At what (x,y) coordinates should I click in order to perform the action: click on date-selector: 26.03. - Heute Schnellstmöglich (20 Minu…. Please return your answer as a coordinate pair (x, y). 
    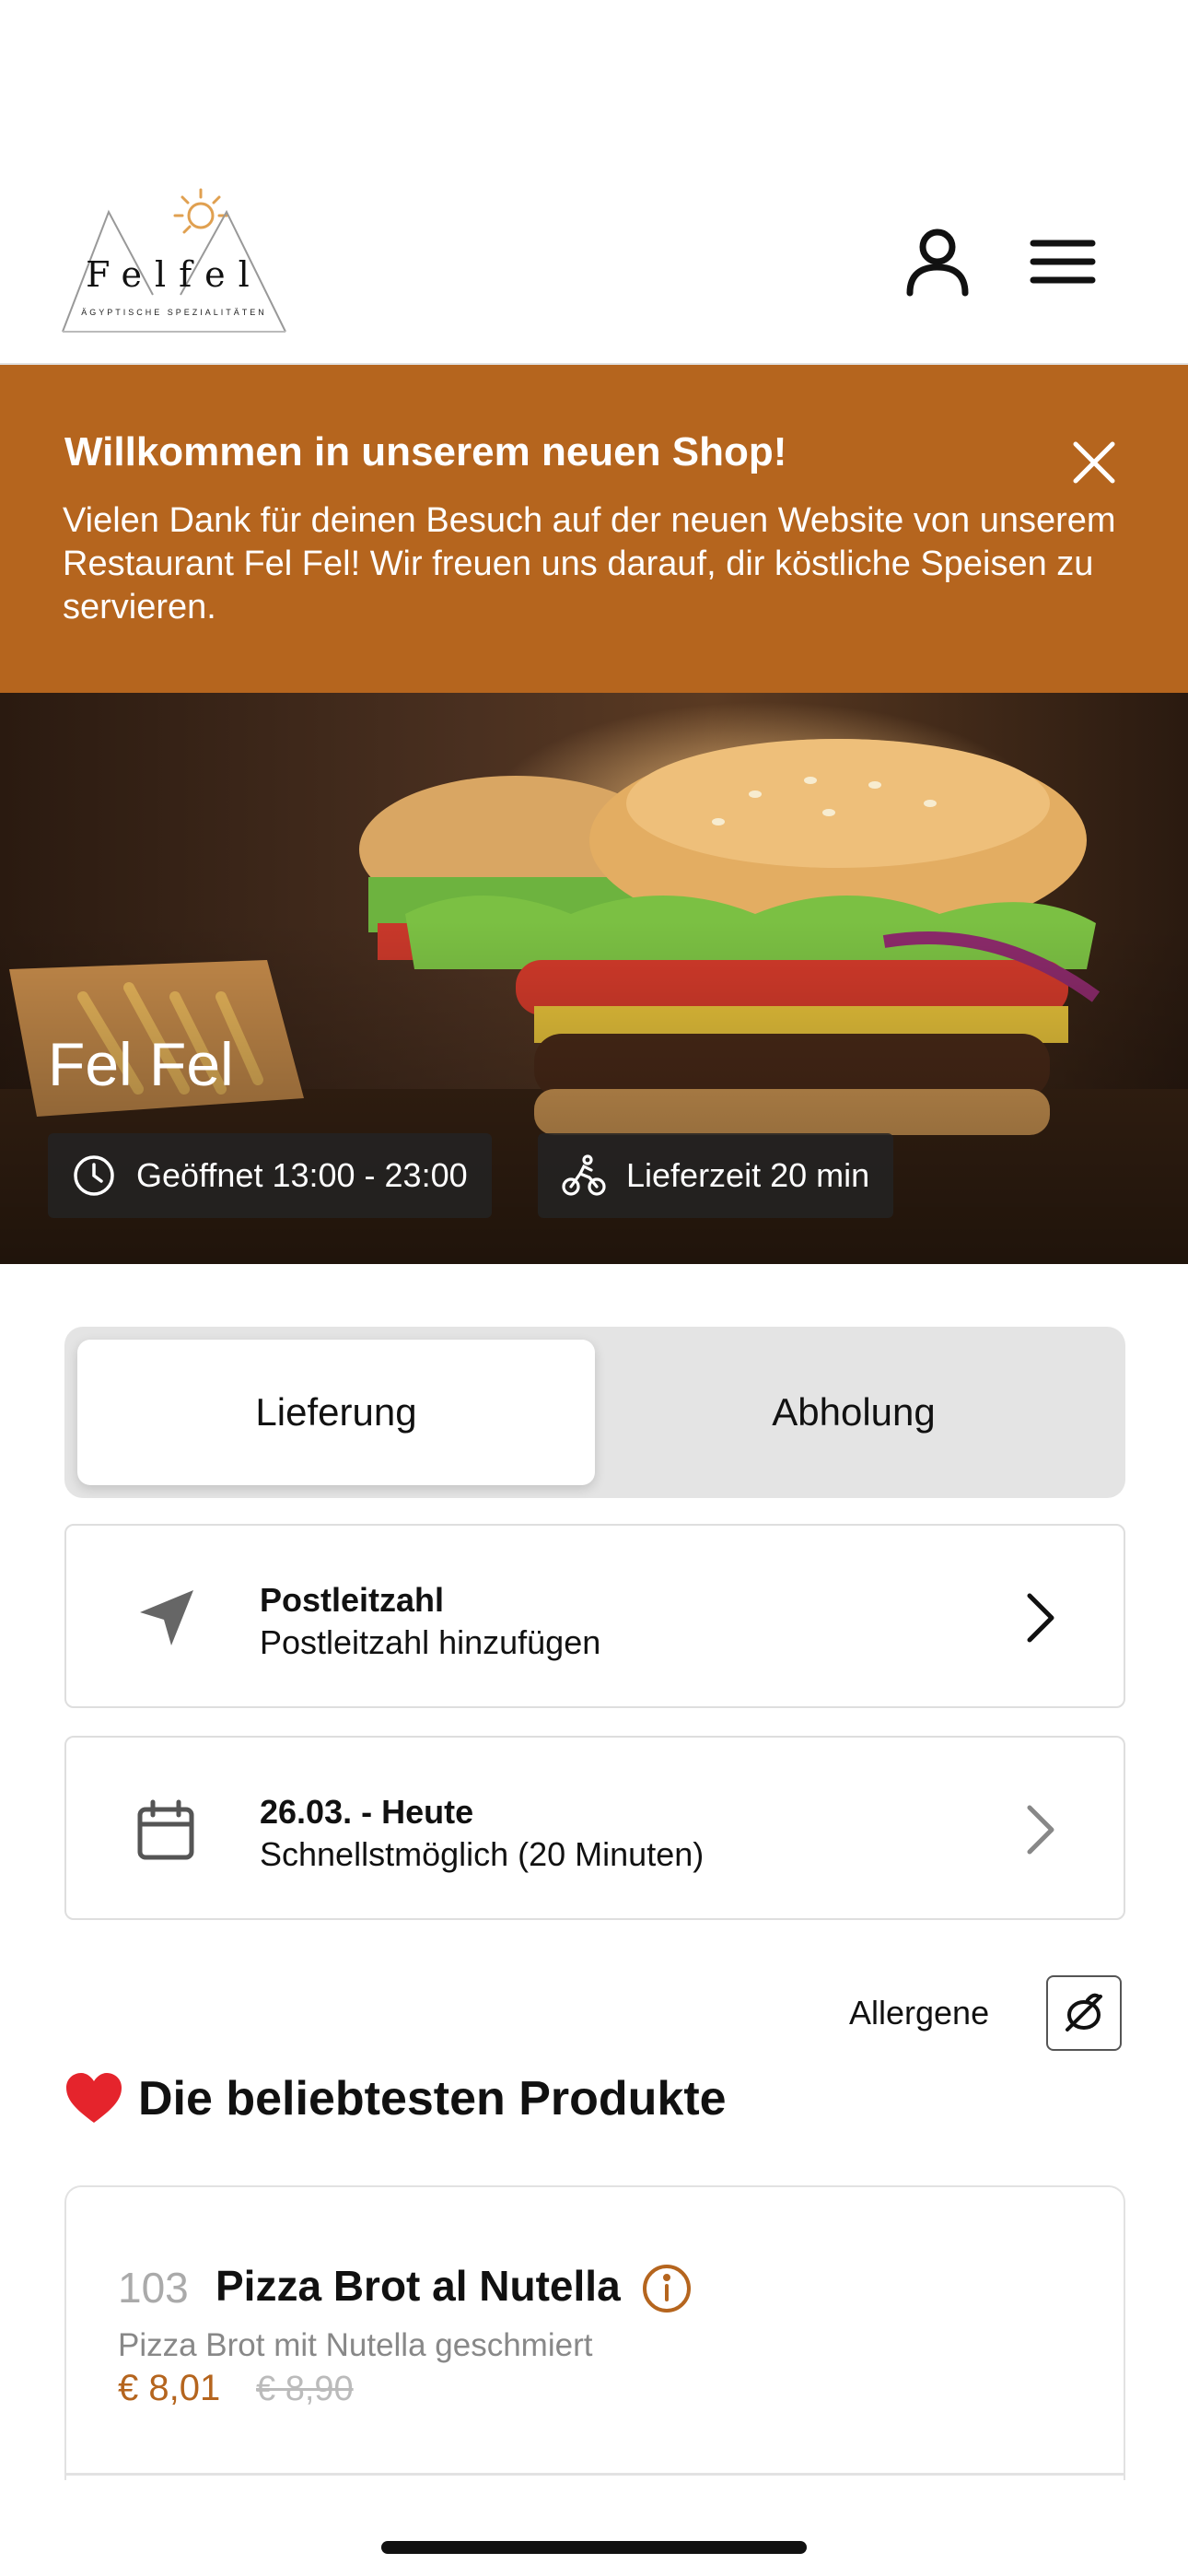
    Looking at the image, I should click on (594, 1828).